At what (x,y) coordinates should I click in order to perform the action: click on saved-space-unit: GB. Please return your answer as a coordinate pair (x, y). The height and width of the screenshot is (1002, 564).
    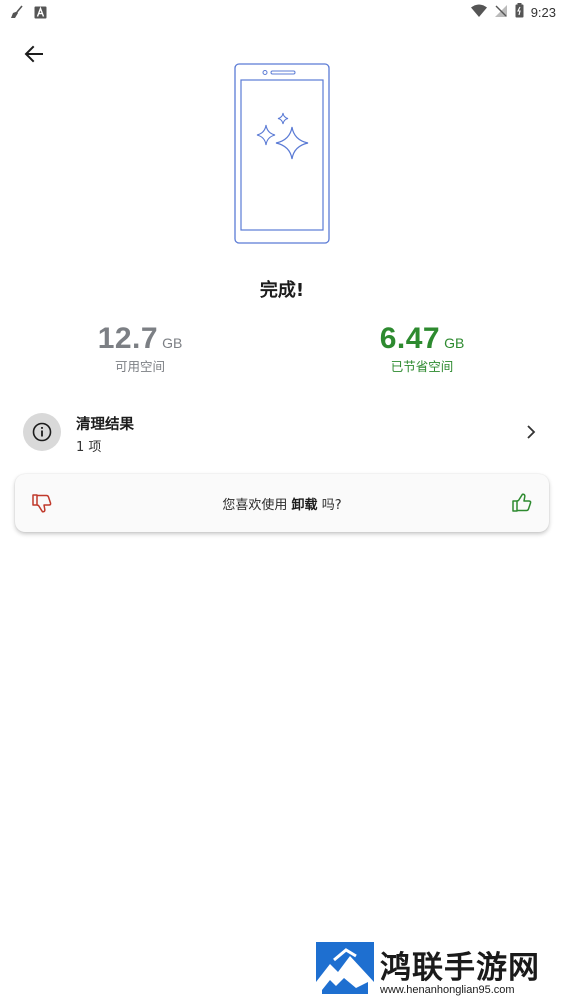
    Looking at the image, I should click on (454, 343).